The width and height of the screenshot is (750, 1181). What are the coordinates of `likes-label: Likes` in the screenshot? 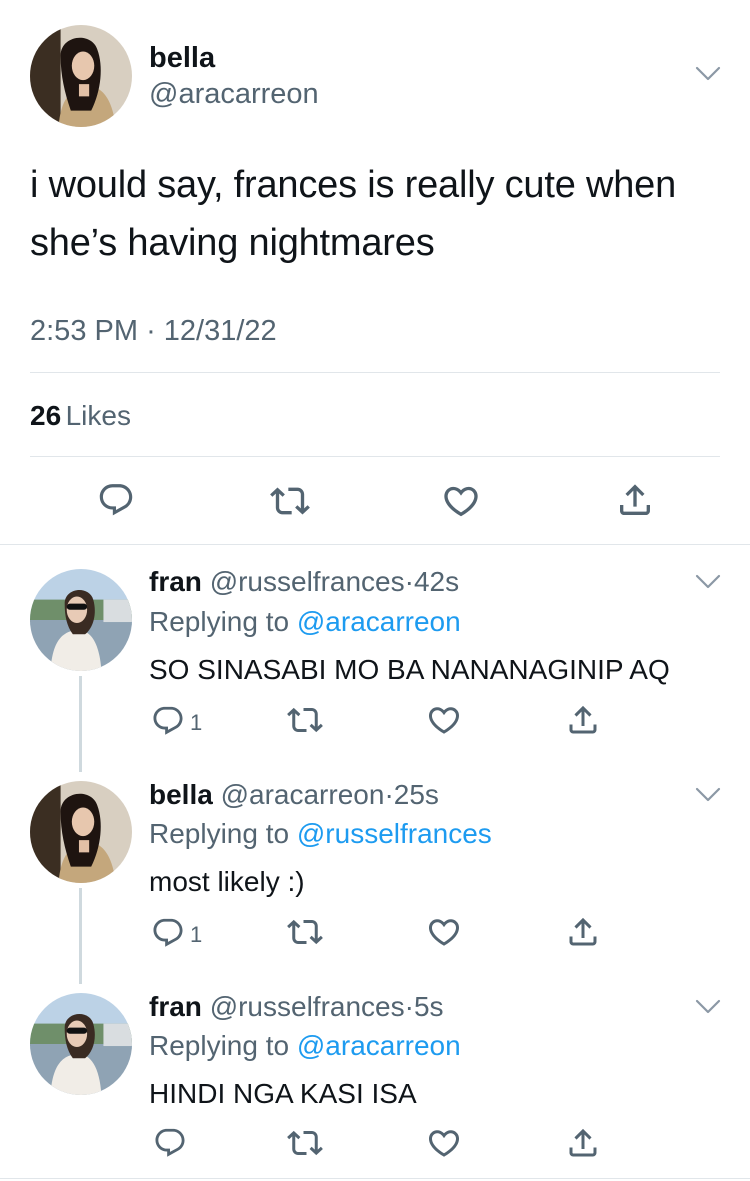 It's located at (98, 415).